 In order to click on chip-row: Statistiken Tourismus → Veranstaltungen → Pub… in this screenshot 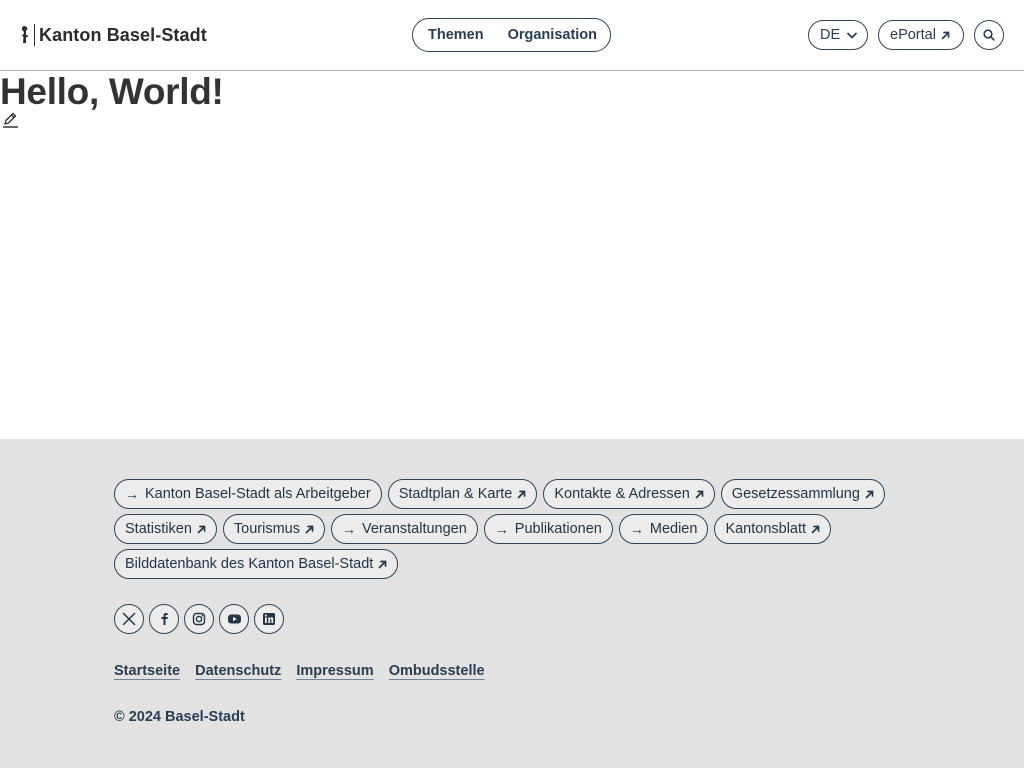, I will do `click(514, 529)`.